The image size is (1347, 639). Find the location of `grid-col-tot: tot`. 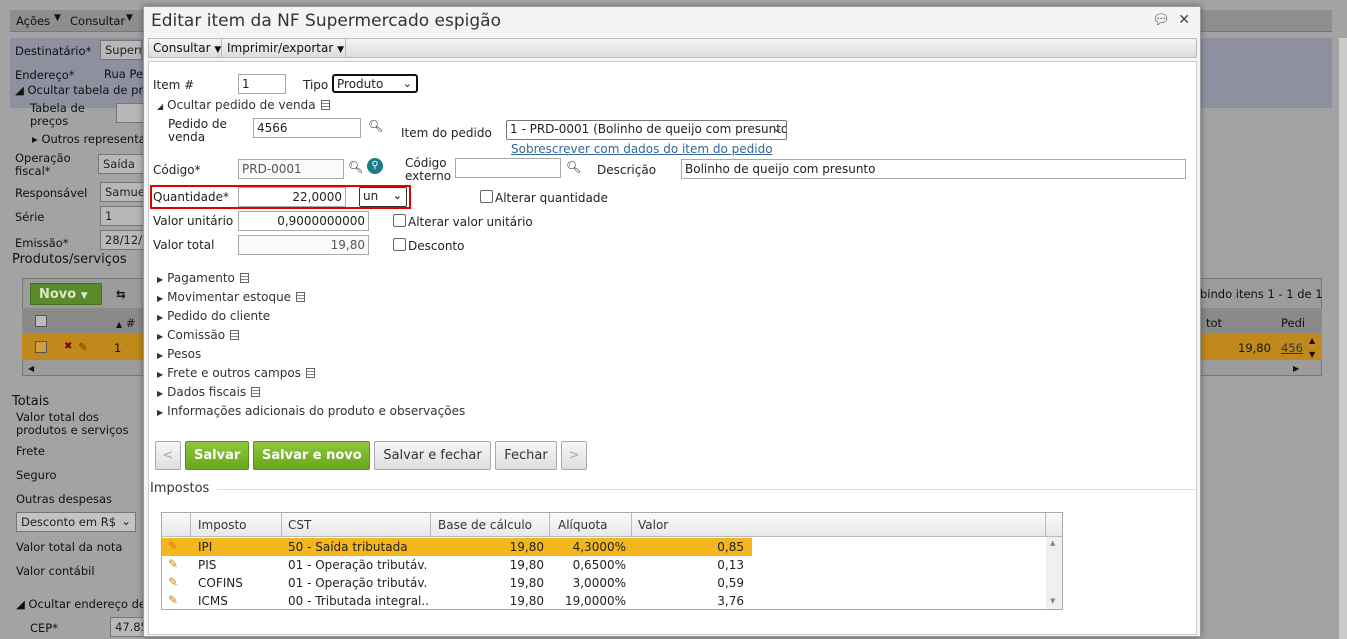

grid-col-tot: tot is located at coordinates (1214, 323).